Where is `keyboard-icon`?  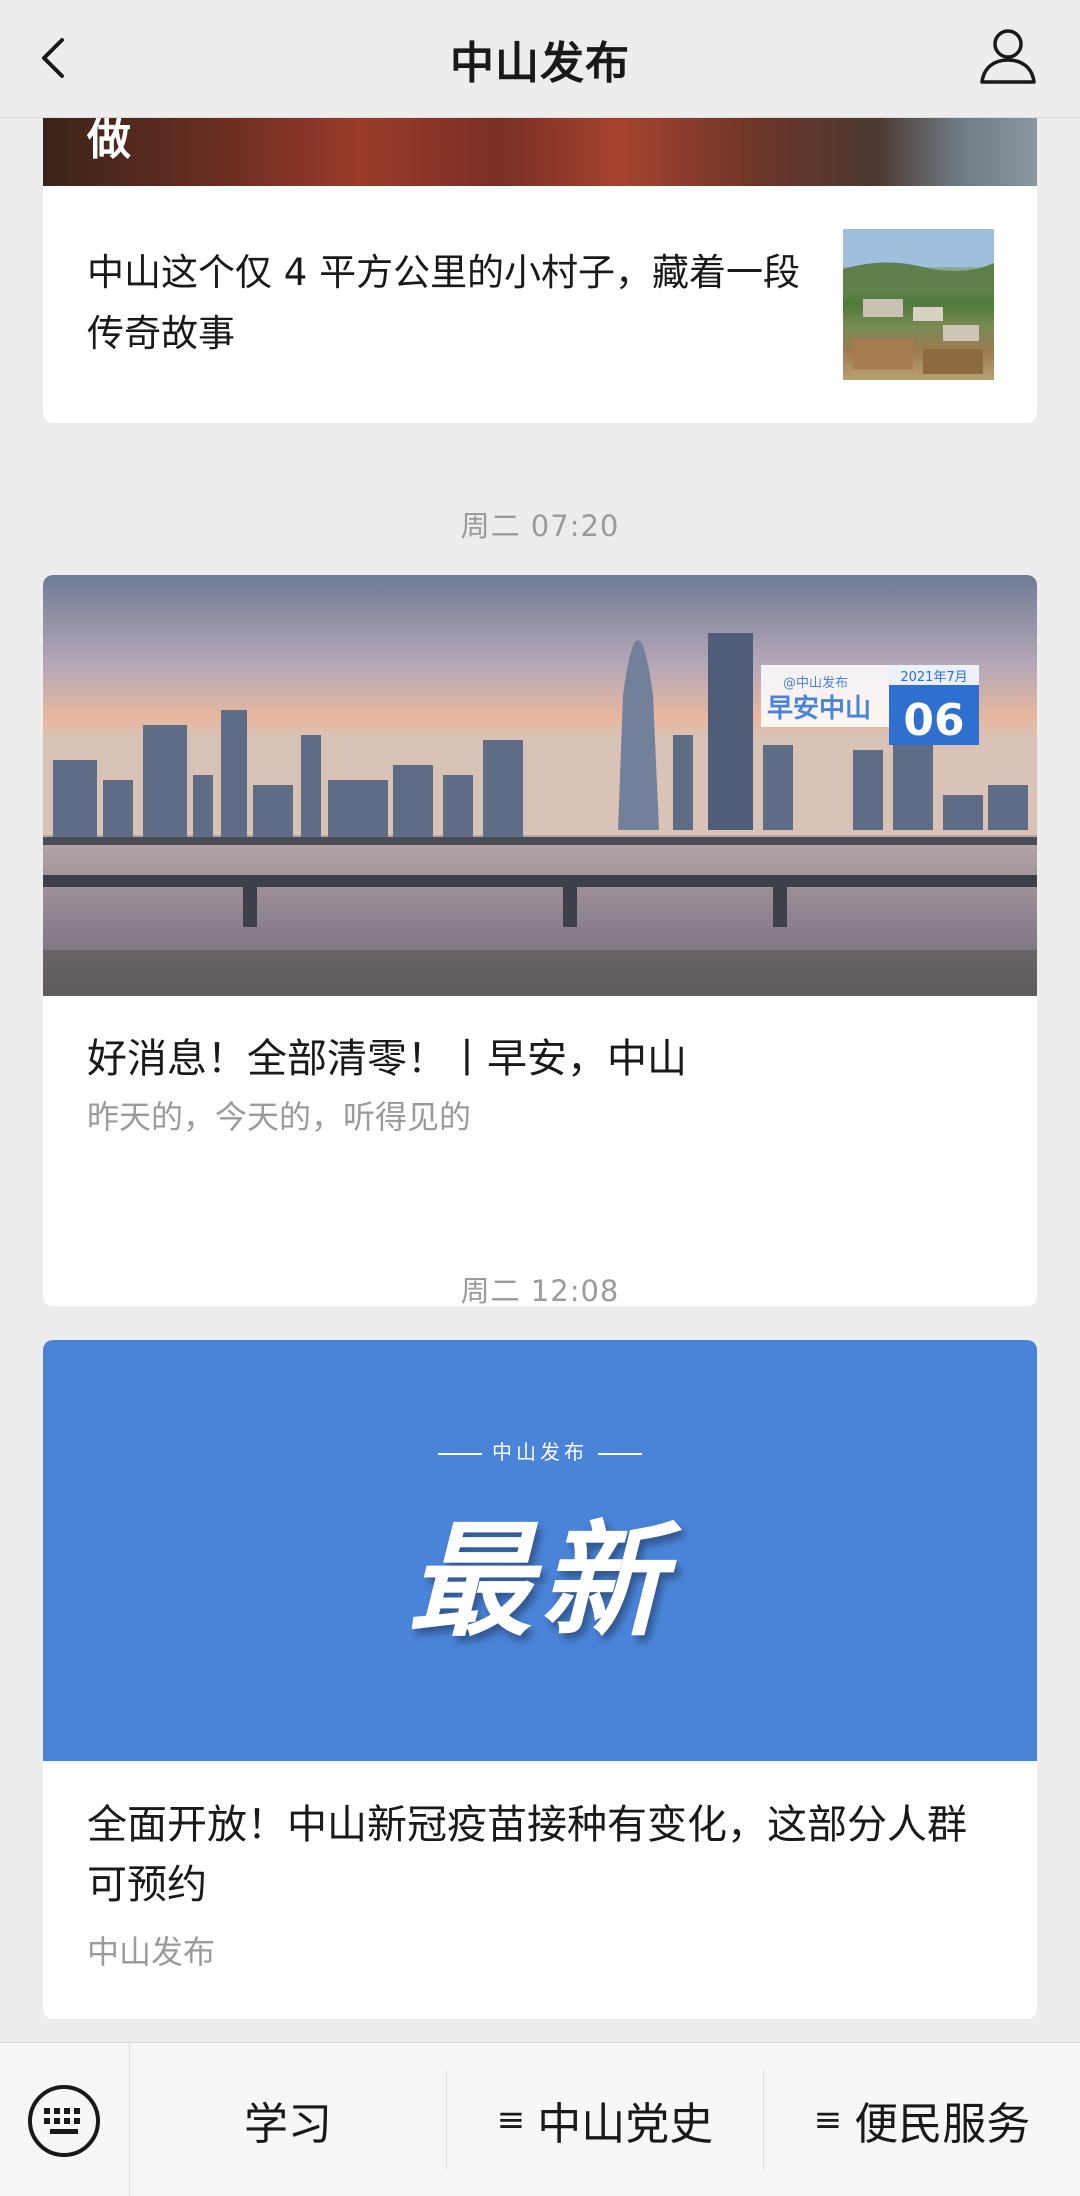 keyboard-icon is located at coordinates (64, 2120).